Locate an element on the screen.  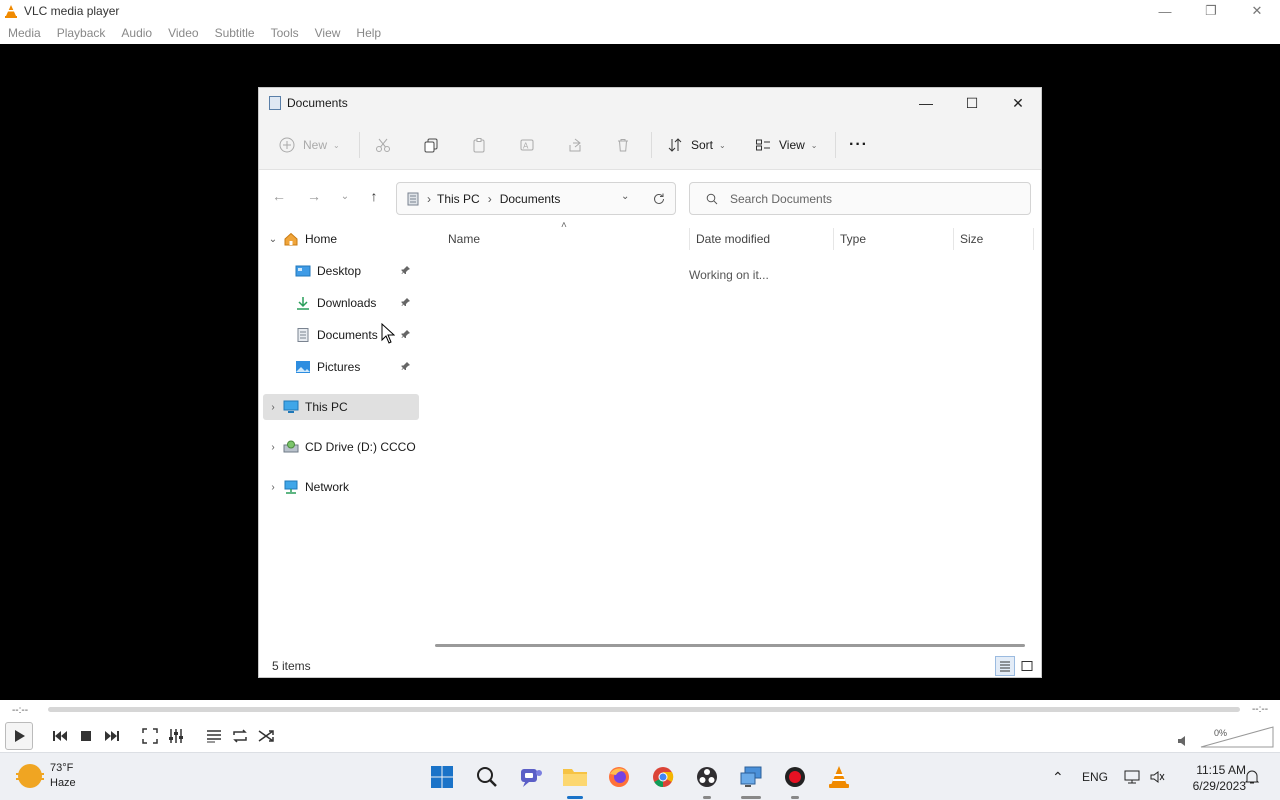
menu-view: View is located at coordinates (328, 33).